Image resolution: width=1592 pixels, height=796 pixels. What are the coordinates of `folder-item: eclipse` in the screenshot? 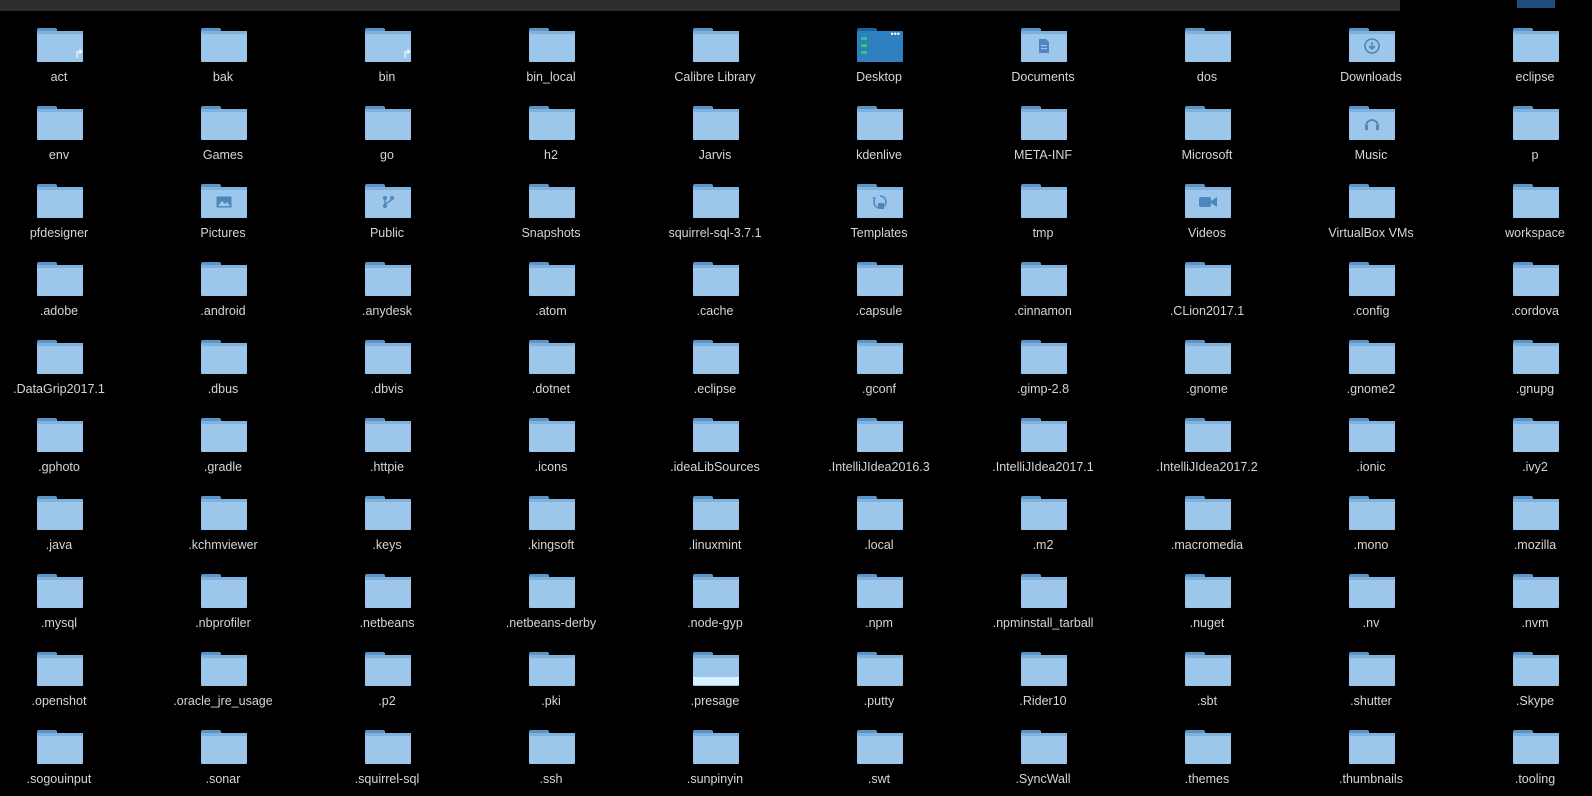 It's located at (1523, 56).